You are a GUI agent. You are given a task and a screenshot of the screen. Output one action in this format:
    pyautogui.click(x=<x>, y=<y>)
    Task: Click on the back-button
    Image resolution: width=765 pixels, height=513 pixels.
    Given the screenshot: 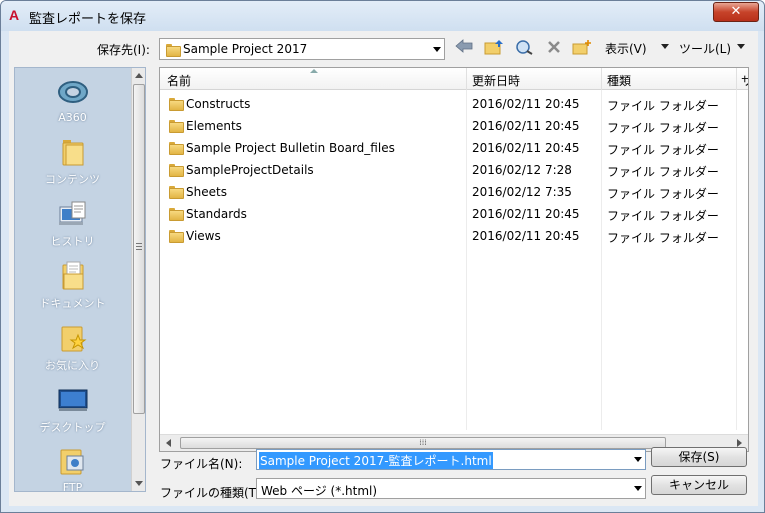 What is the action you would take?
    pyautogui.click(x=464, y=48)
    